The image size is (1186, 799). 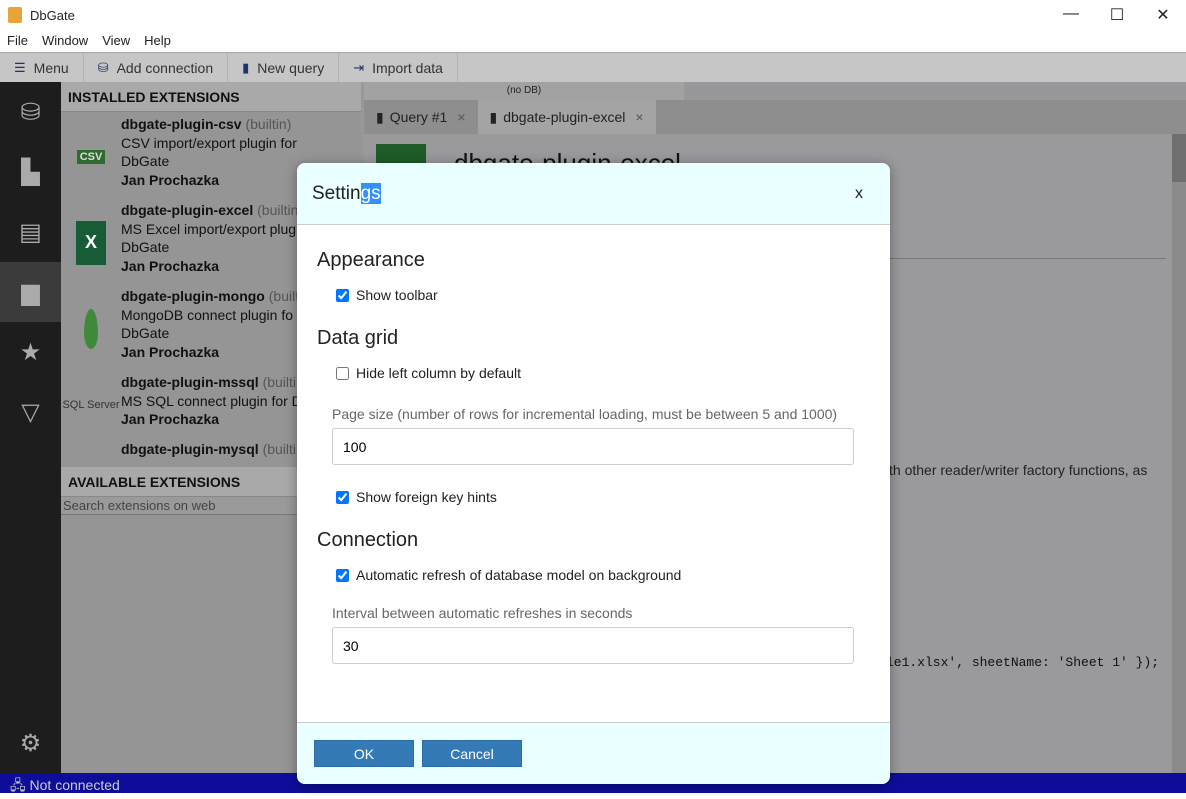 What do you see at coordinates (165, 67) in the screenshot?
I see `add-connection-label: Add connection` at bounding box center [165, 67].